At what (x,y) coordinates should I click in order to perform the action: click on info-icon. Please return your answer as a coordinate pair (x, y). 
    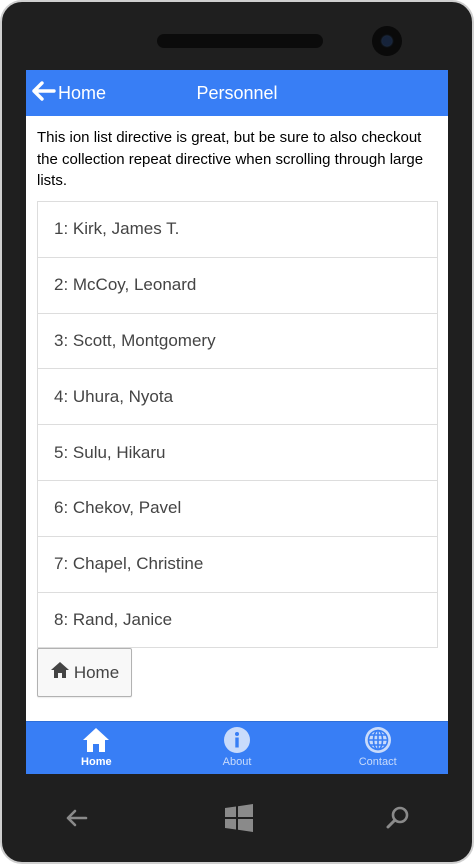
    Looking at the image, I should click on (237, 740).